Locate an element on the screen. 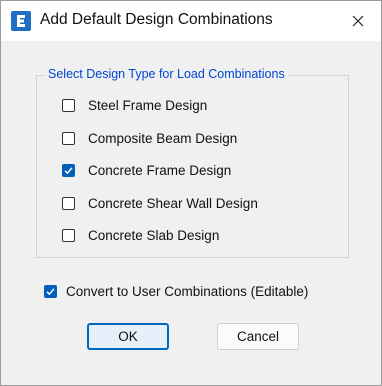 The height and width of the screenshot is (386, 382). checkbox-concrete-frame-design: Concrete Frame Design is located at coordinates (146, 170).